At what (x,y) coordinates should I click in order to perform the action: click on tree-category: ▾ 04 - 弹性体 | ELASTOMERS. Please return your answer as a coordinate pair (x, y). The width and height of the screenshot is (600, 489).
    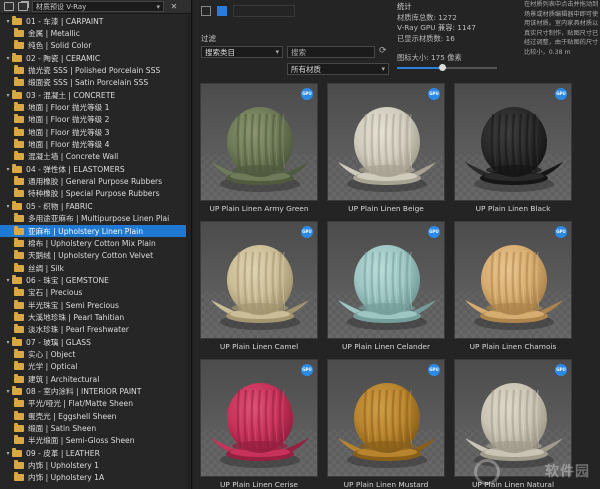
    Looking at the image, I should click on (95, 169).